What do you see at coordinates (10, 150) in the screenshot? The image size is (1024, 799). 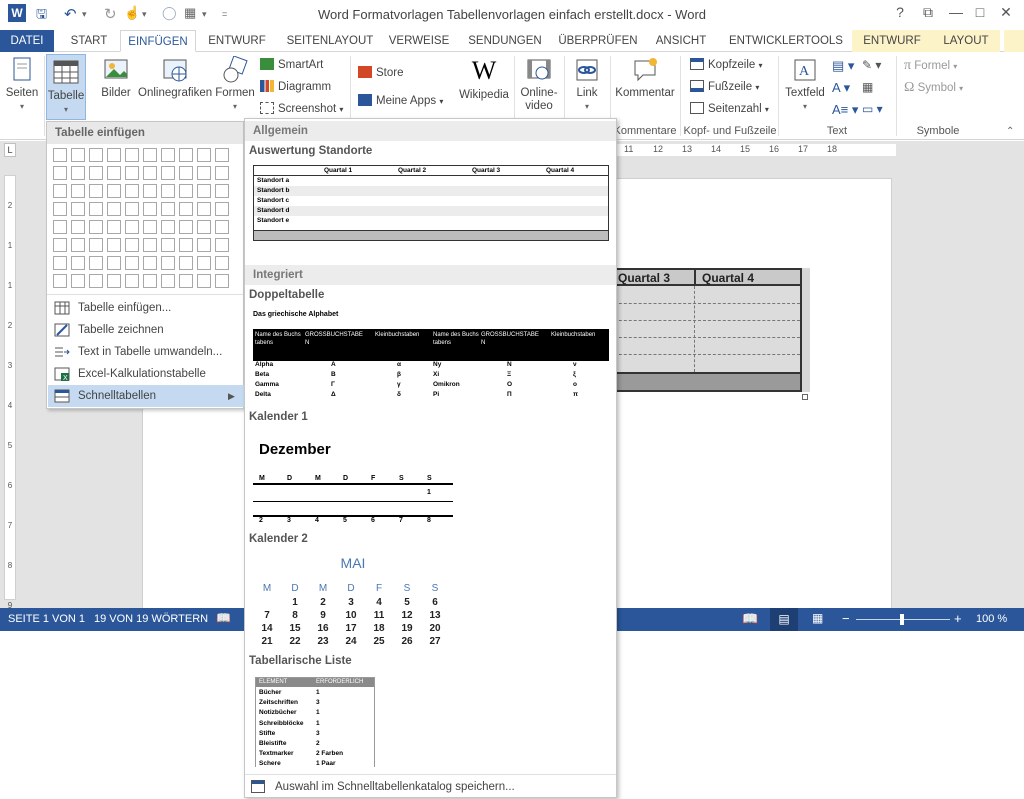 I see `tab-selector-icon: L` at bounding box center [10, 150].